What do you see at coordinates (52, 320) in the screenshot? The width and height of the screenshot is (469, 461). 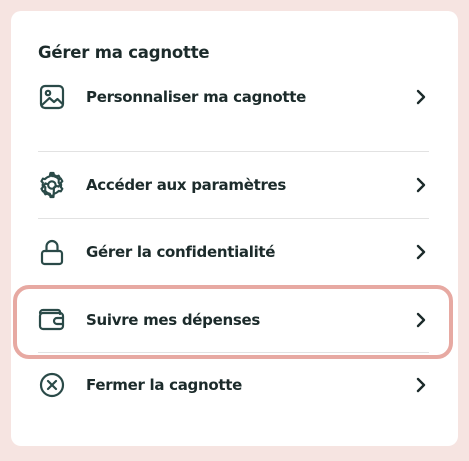 I see `wallet-icon` at bounding box center [52, 320].